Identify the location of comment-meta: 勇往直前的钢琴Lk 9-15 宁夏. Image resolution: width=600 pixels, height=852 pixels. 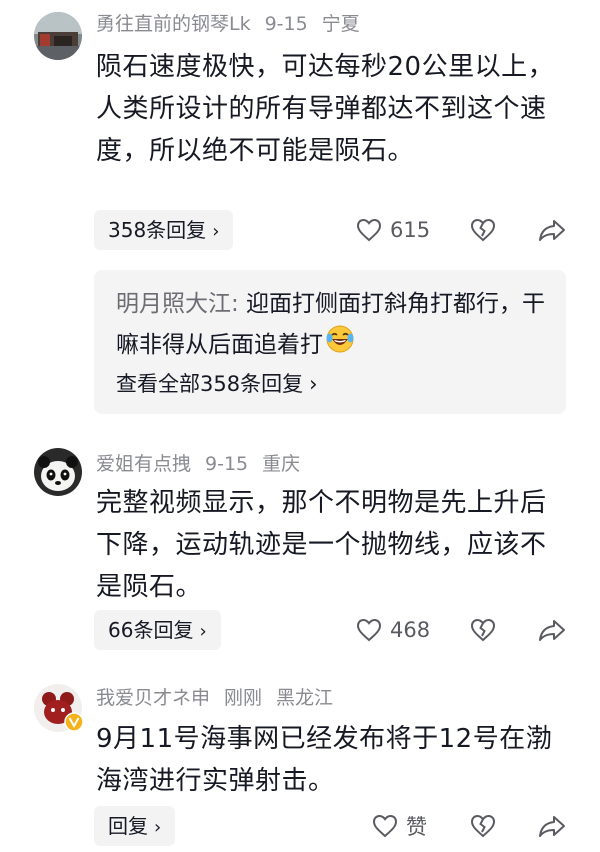
(235, 24).